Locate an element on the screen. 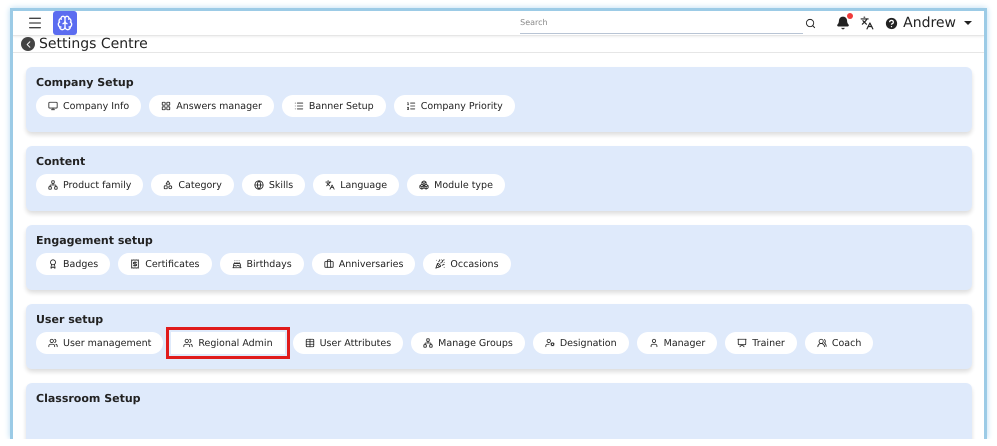 This screenshot has width=997, height=446. settings-button: Birthdays is located at coordinates (262, 264).